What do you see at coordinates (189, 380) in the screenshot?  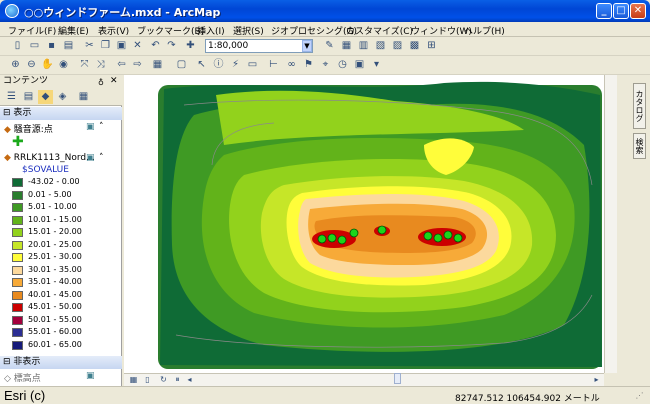 I see `scroll-left-icon: ◂` at bounding box center [189, 380].